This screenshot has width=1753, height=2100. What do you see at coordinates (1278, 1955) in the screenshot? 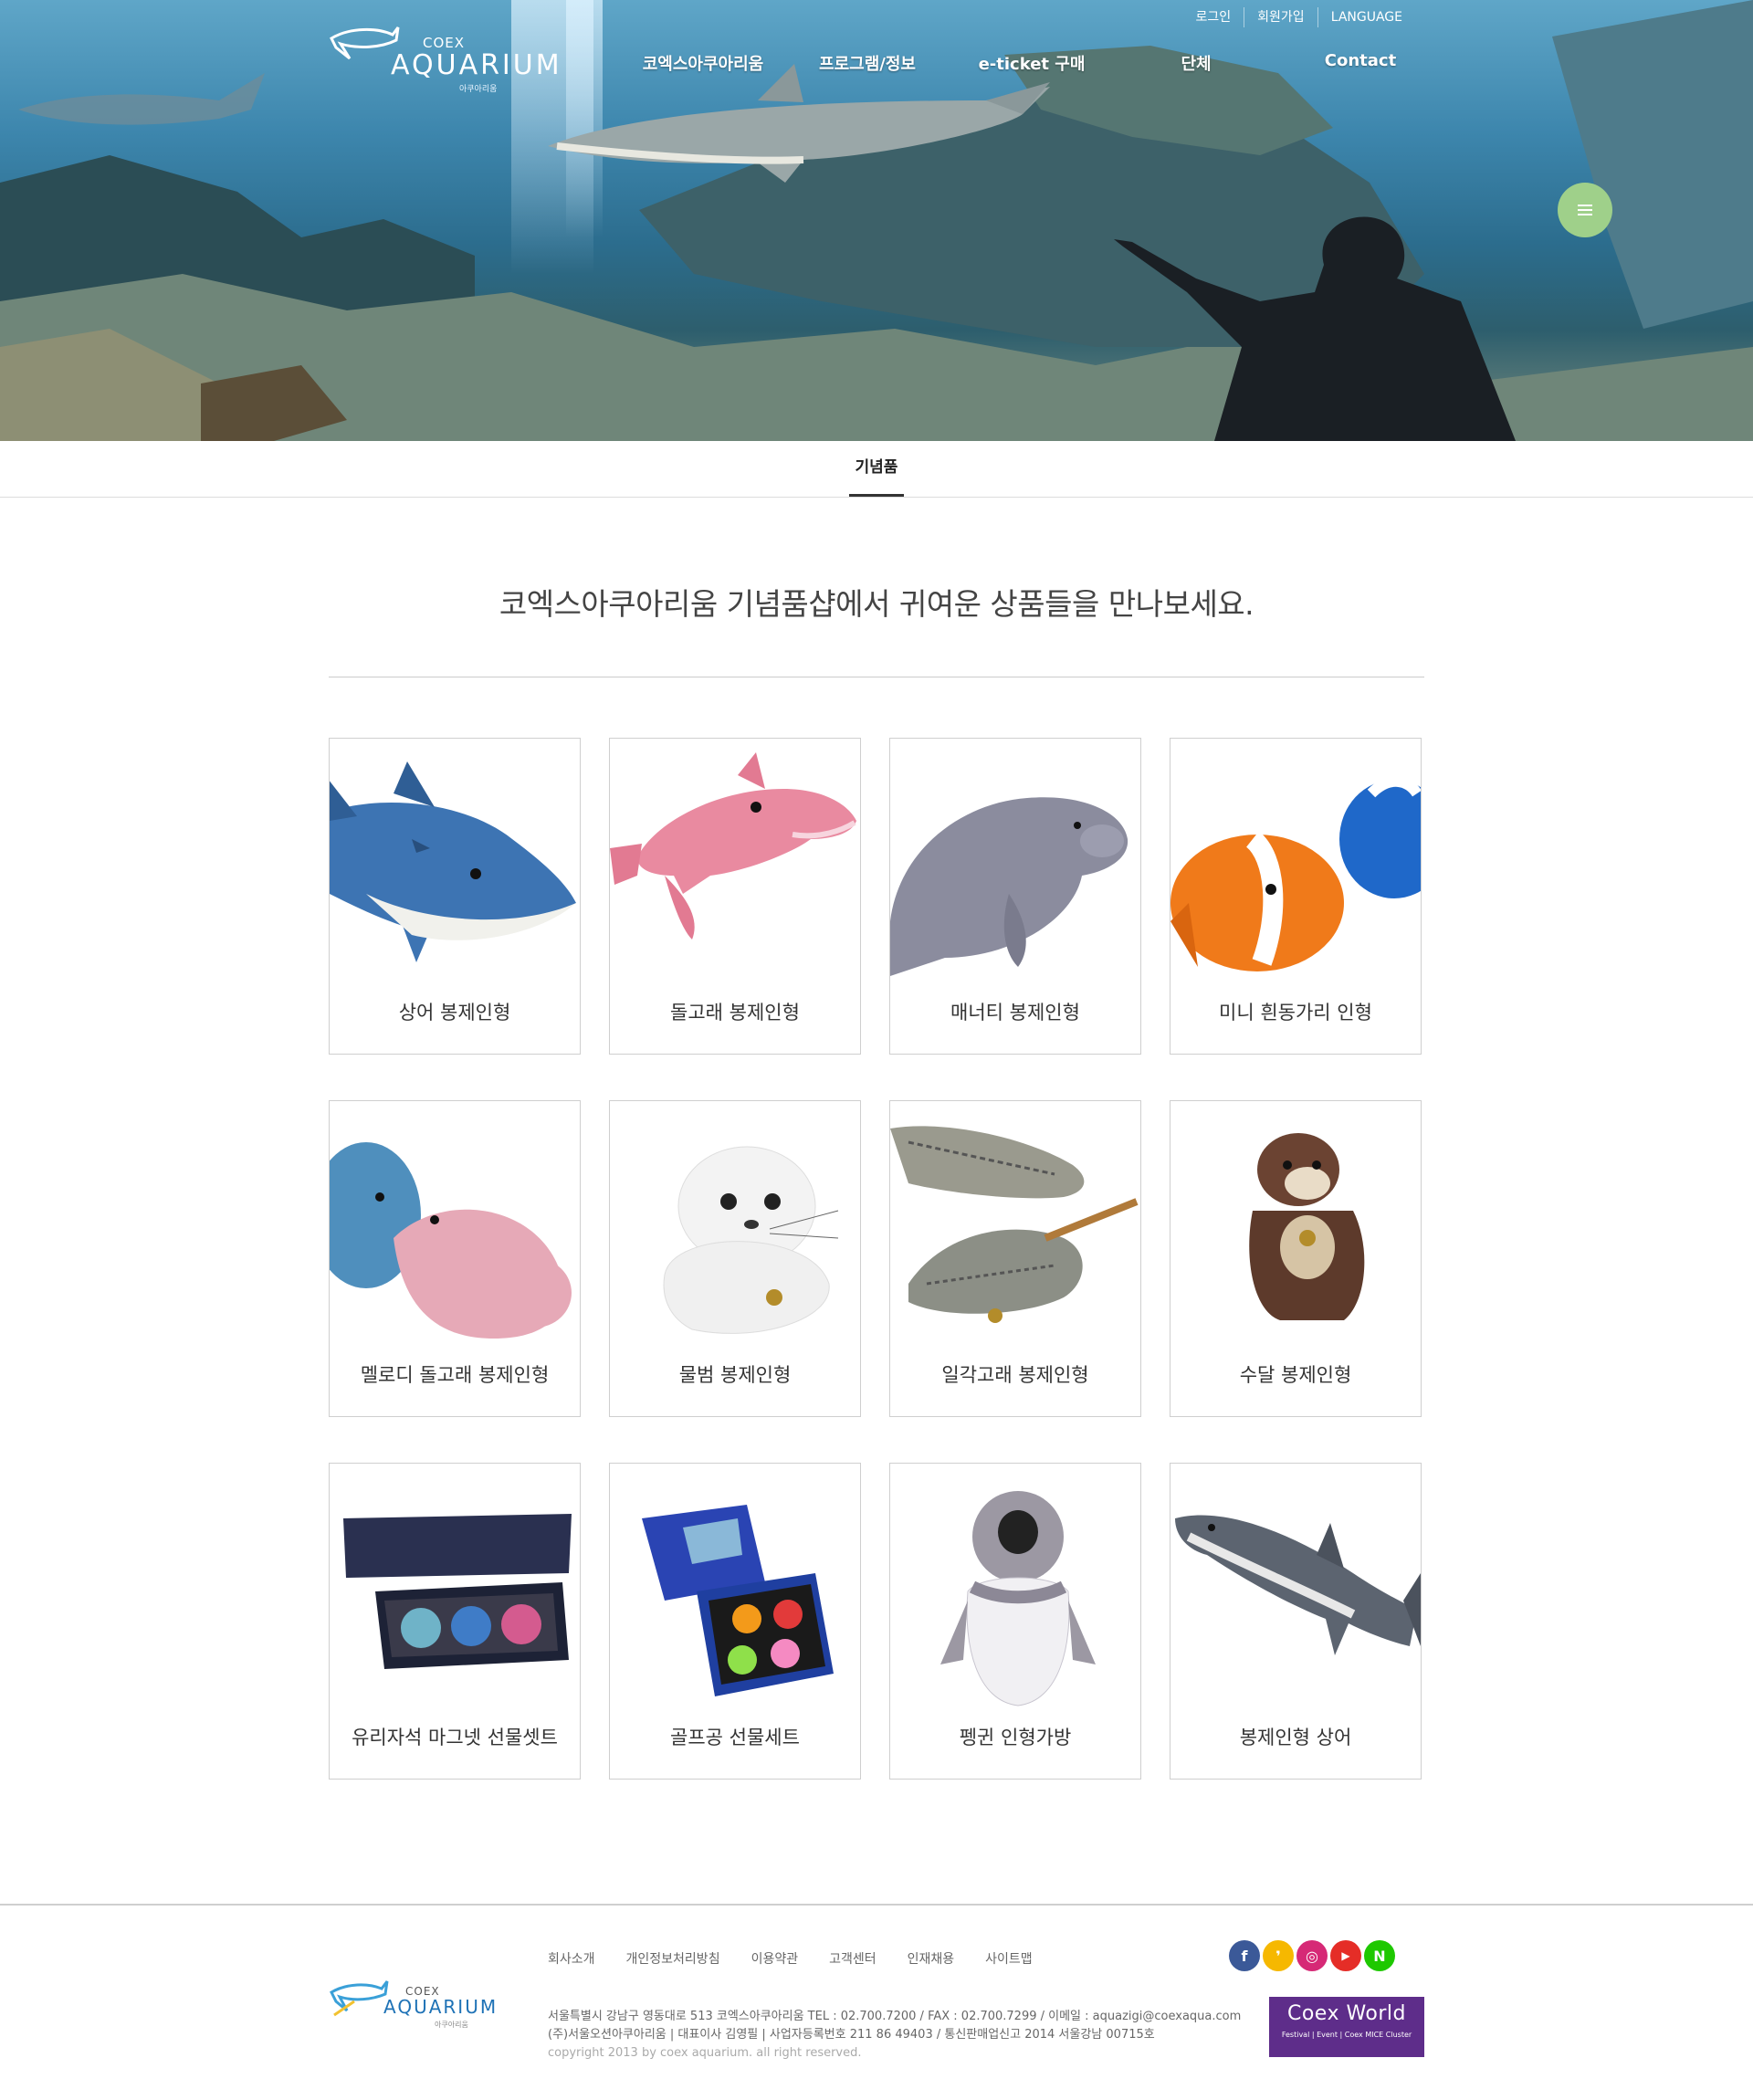
I see `kakaostory-icon: ❜` at bounding box center [1278, 1955].